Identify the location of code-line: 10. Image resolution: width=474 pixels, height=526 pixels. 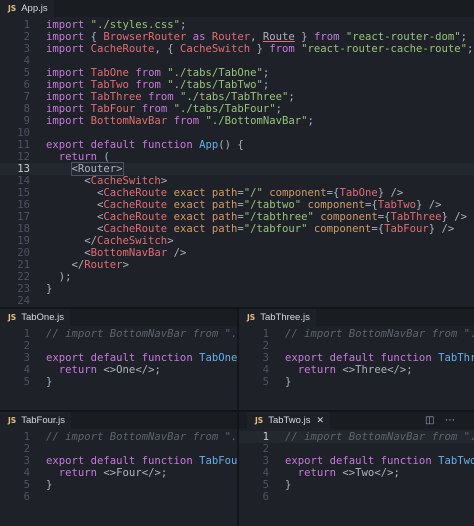
(237, 133).